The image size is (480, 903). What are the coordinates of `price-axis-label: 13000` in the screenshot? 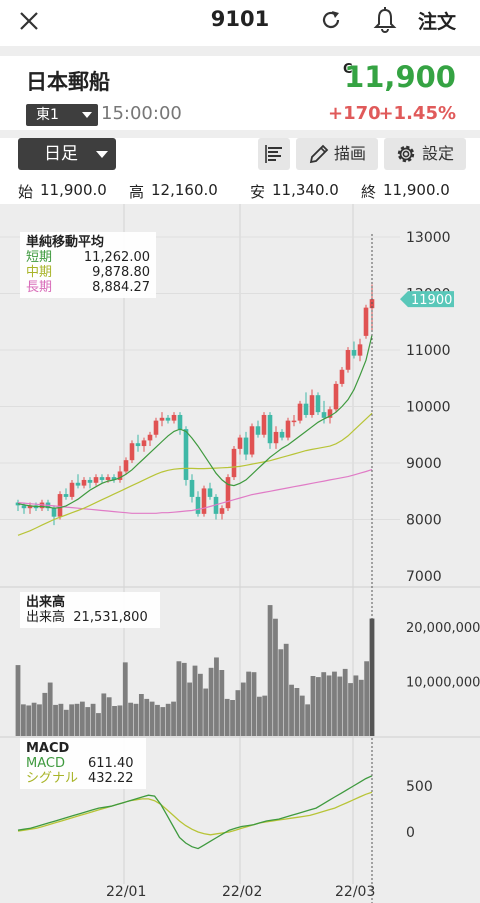 It's located at (428, 238).